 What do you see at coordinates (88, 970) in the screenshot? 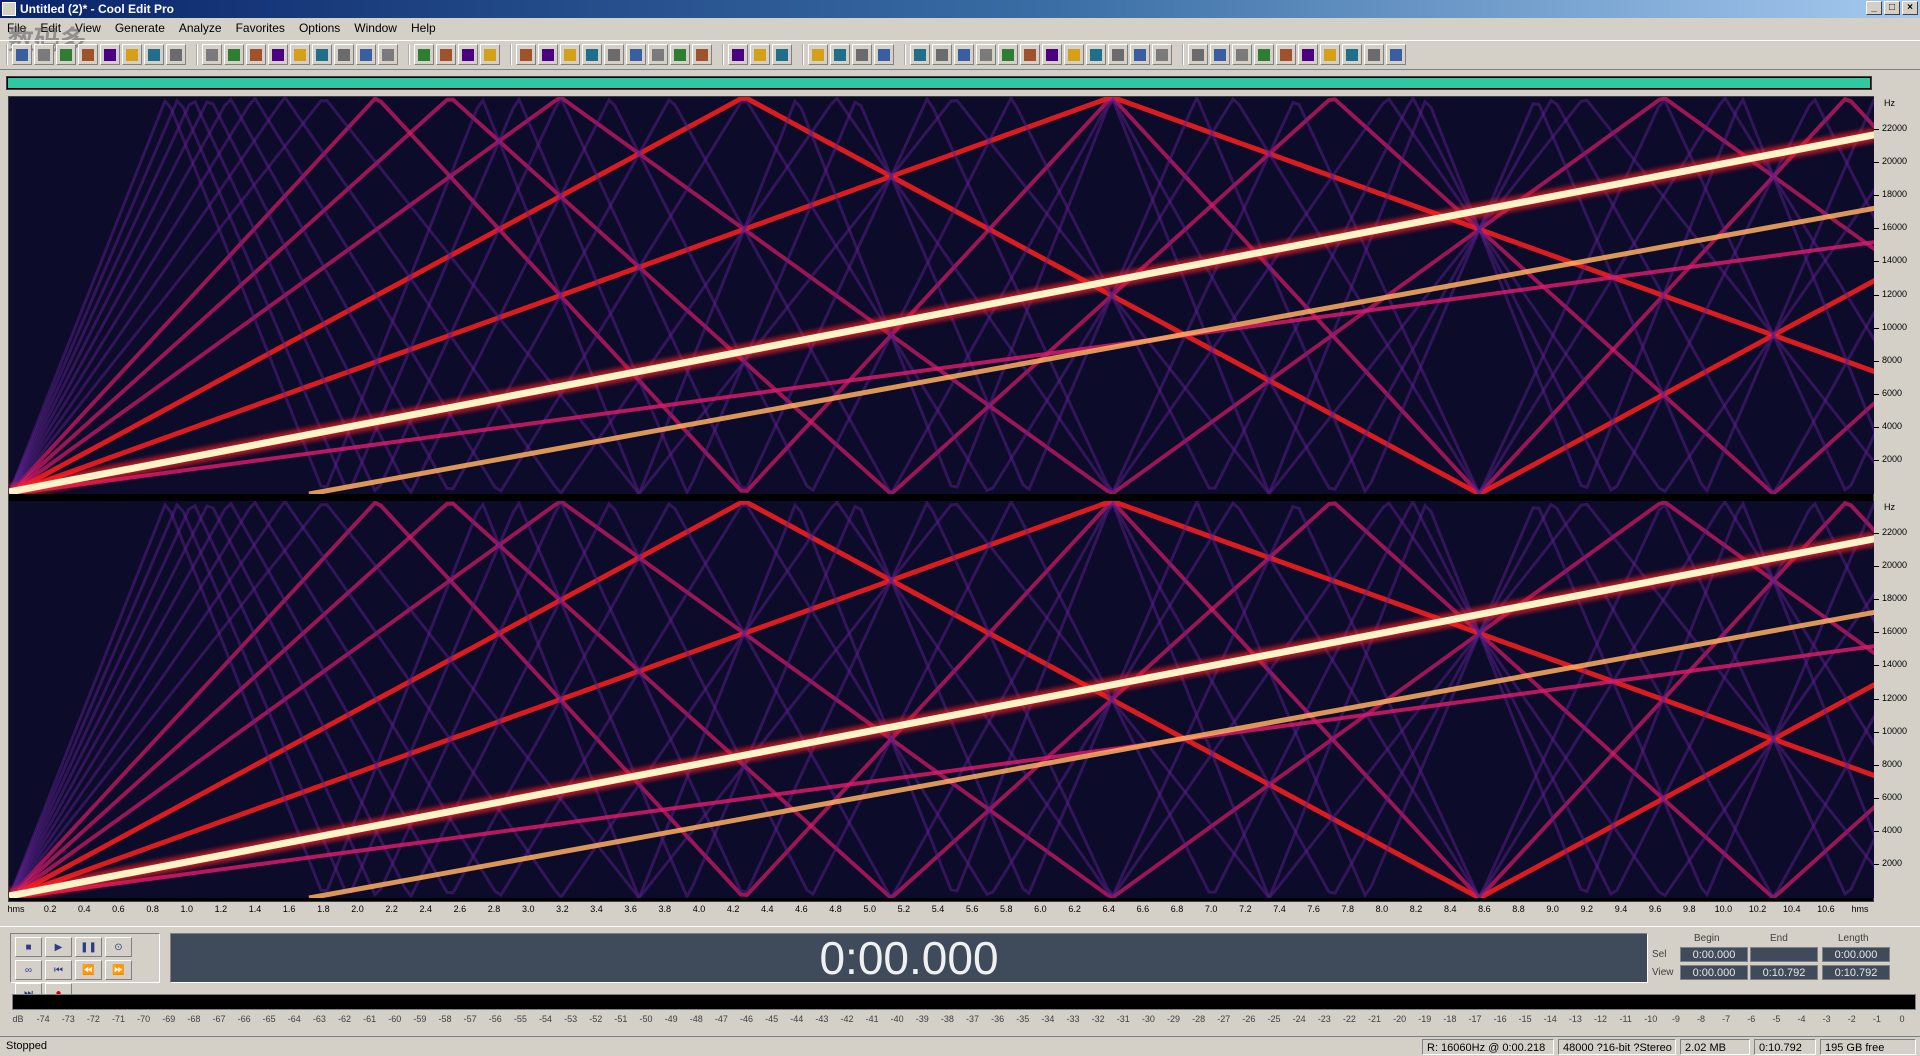
I see `rewind-button: ⏪` at bounding box center [88, 970].